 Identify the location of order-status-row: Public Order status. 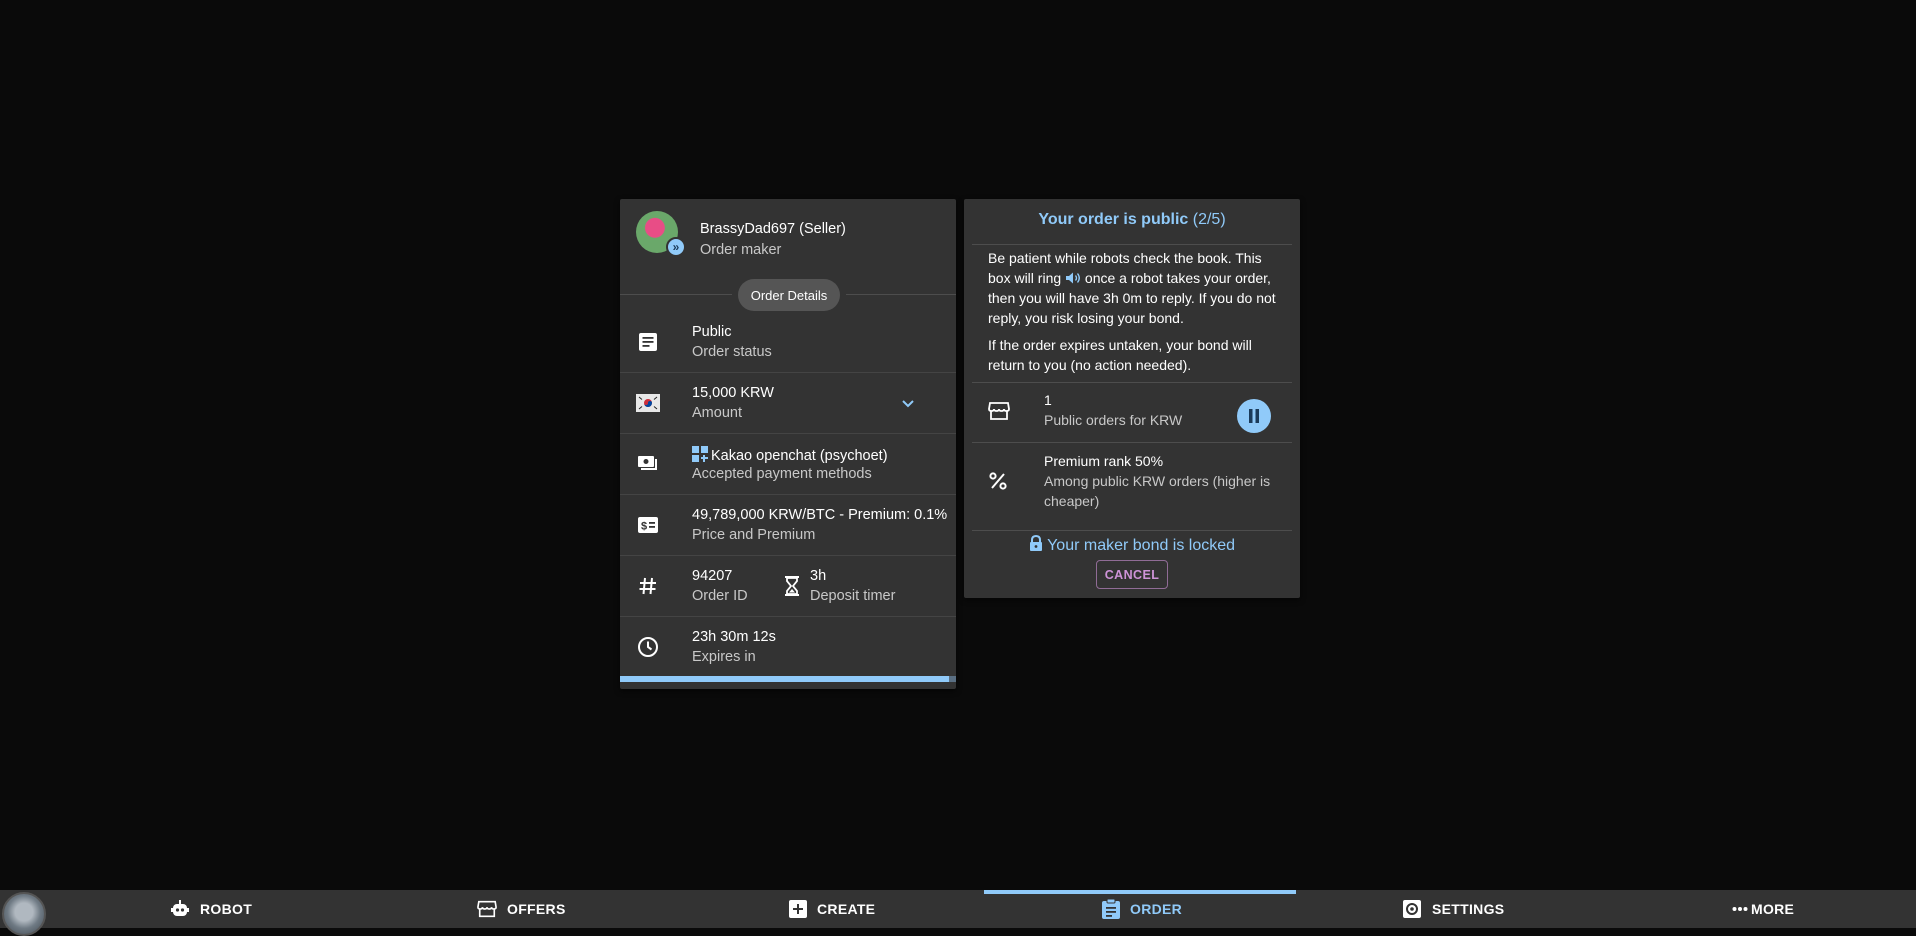
(788, 342).